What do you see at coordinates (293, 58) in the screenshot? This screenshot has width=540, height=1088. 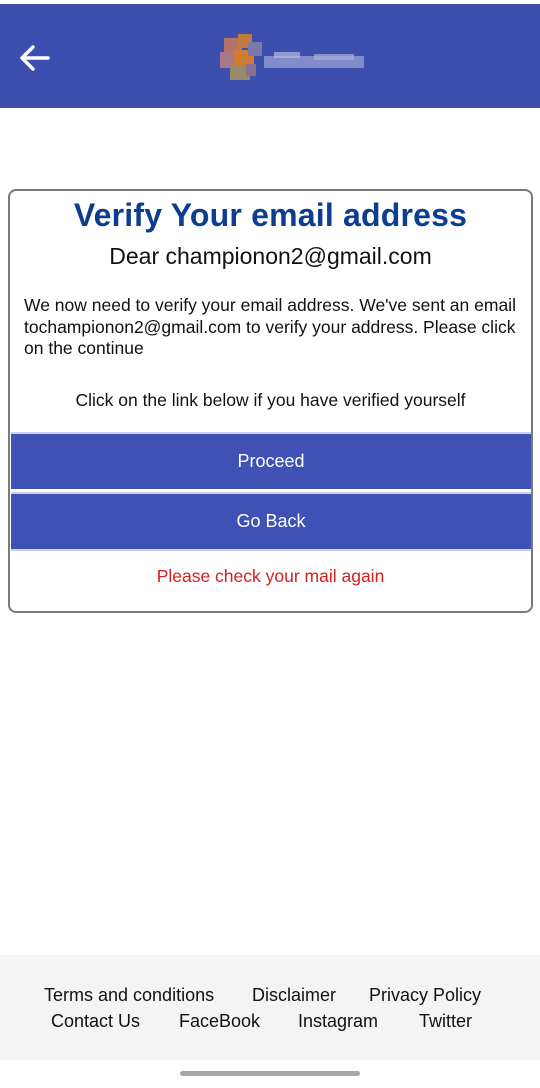 I see `app-logo` at bounding box center [293, 58].